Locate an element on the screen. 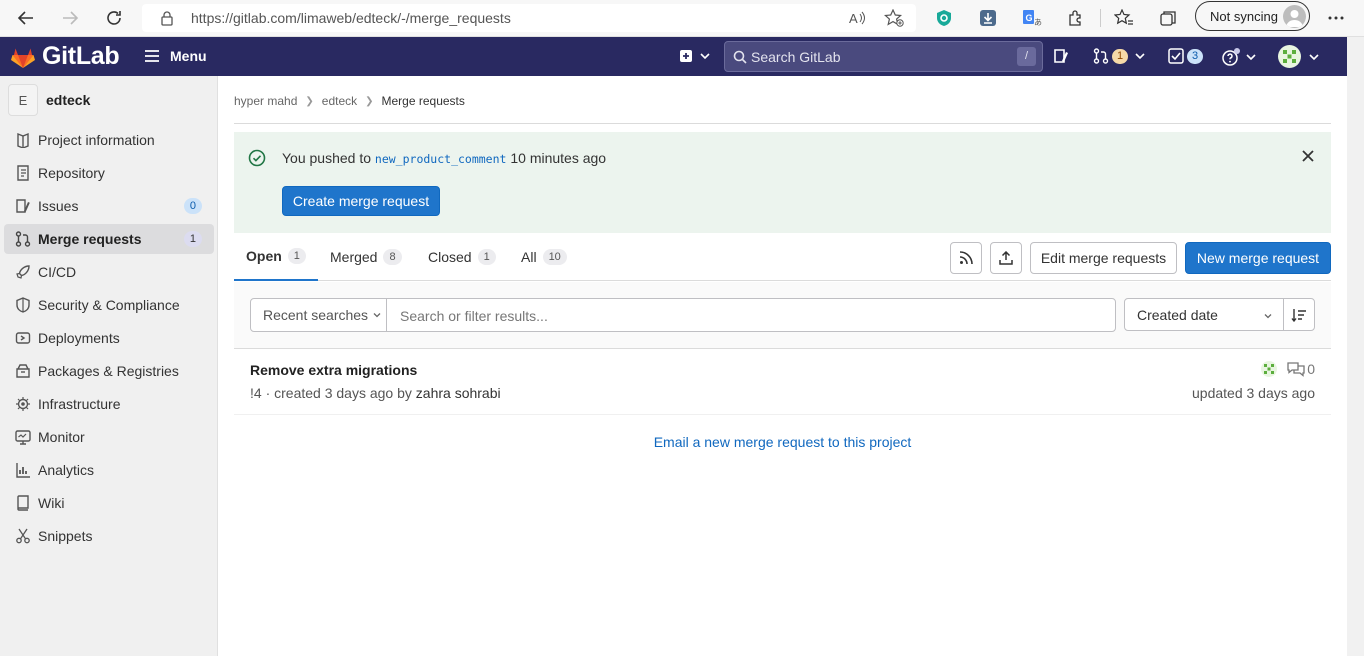 The width and height of the screenshot is (1364, 656). tab-count: 1 is located at coordinates (486, 256).